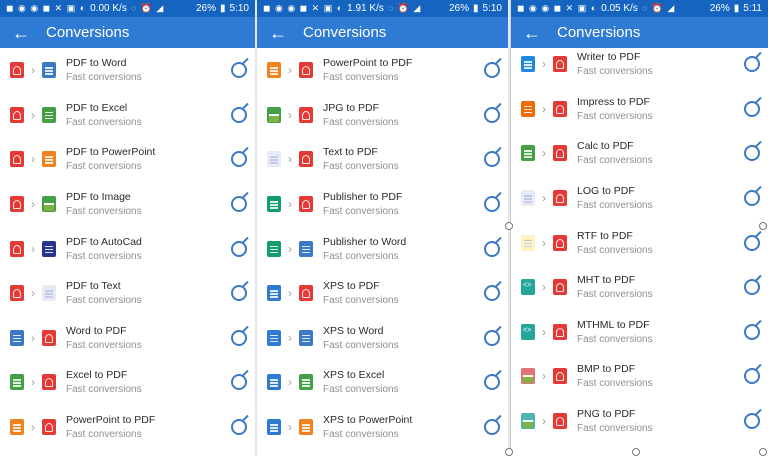  Describe the element at coordinates (382, 293) in the screenshot. I see `conversion-item-xps-to-pdf: › XPS to PDF Fast conversions` at that location.